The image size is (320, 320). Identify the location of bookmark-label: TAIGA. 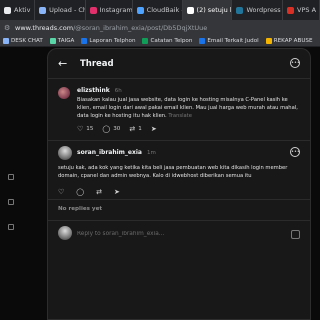
(66, 40).